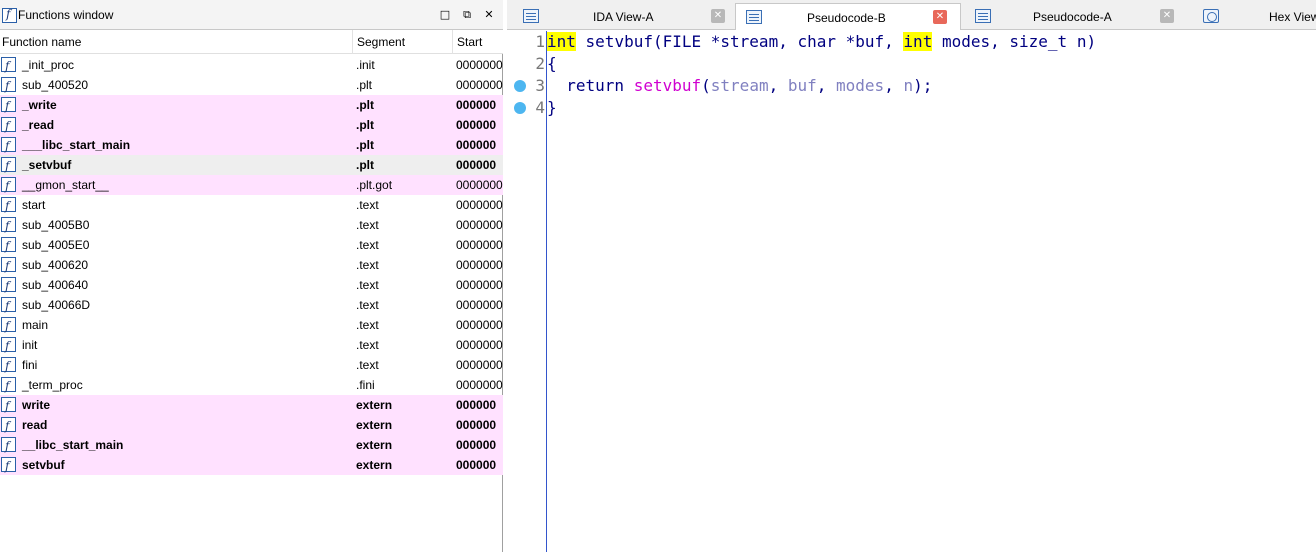  Describe the element at coordinates (251, 425) in the screenshot. I see `table-row: read extern 000000` at that location.